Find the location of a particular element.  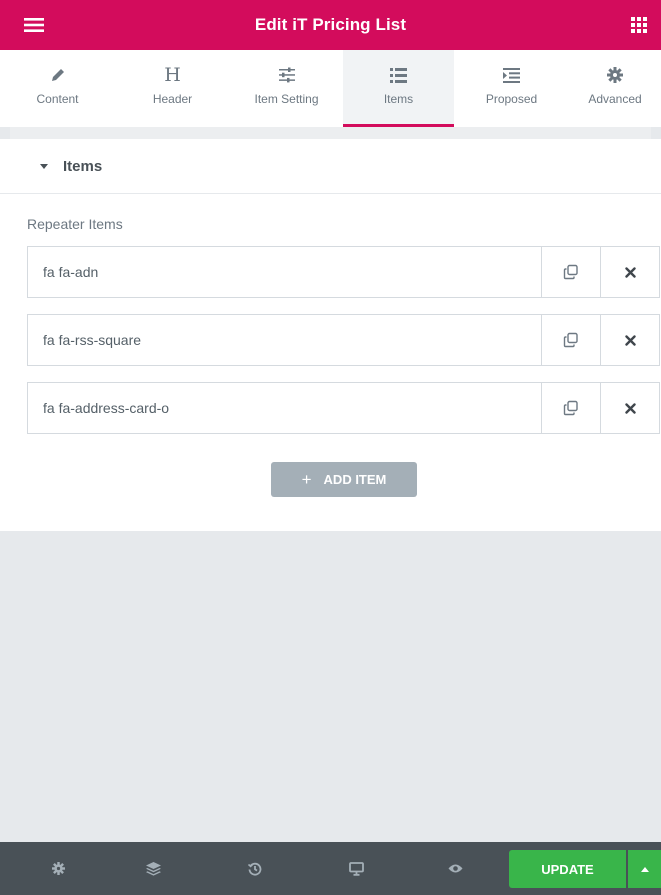

tab-advanced: Advanced is located at coordinates (615, 88).